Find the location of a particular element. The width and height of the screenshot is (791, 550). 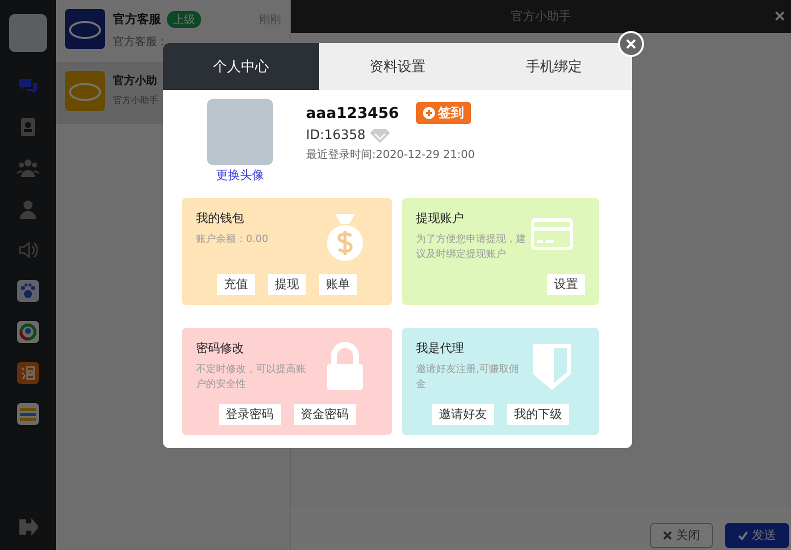

card-action-button: 登录密码 is located at coordinates (249, 414).